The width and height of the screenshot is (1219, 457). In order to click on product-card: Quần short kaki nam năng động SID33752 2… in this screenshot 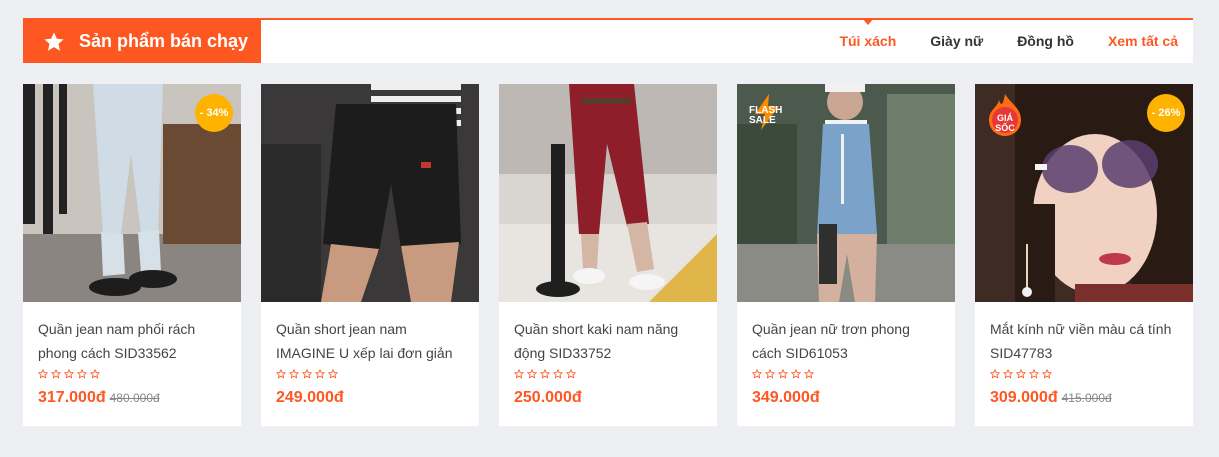, I will do `click(608, 255)`.